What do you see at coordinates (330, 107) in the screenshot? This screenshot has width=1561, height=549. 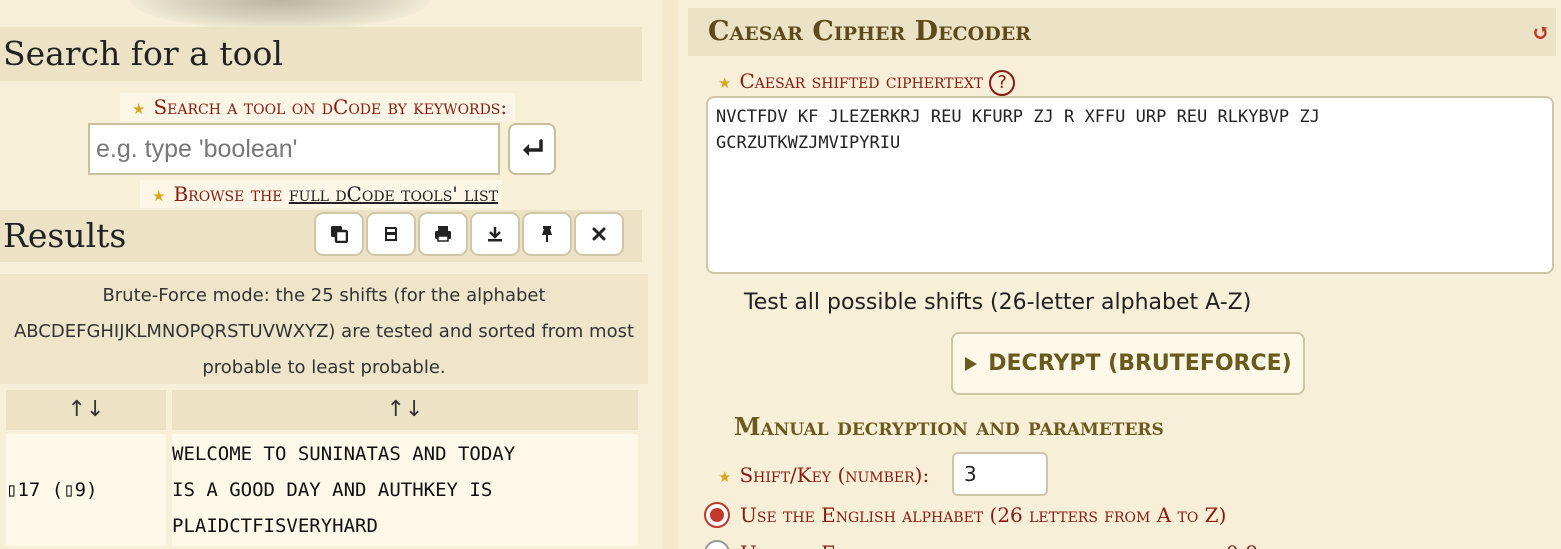 I see `search-label-text: Search a tool on dCode by keywords:` at bounding box center [330, 107].